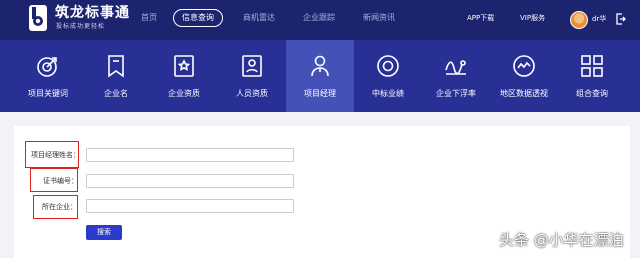 This screenshot has width=640, height=258. Describe the element at coordinates (252, 93) in the screenshot. I see `tab-label: 人员资质` at that location.